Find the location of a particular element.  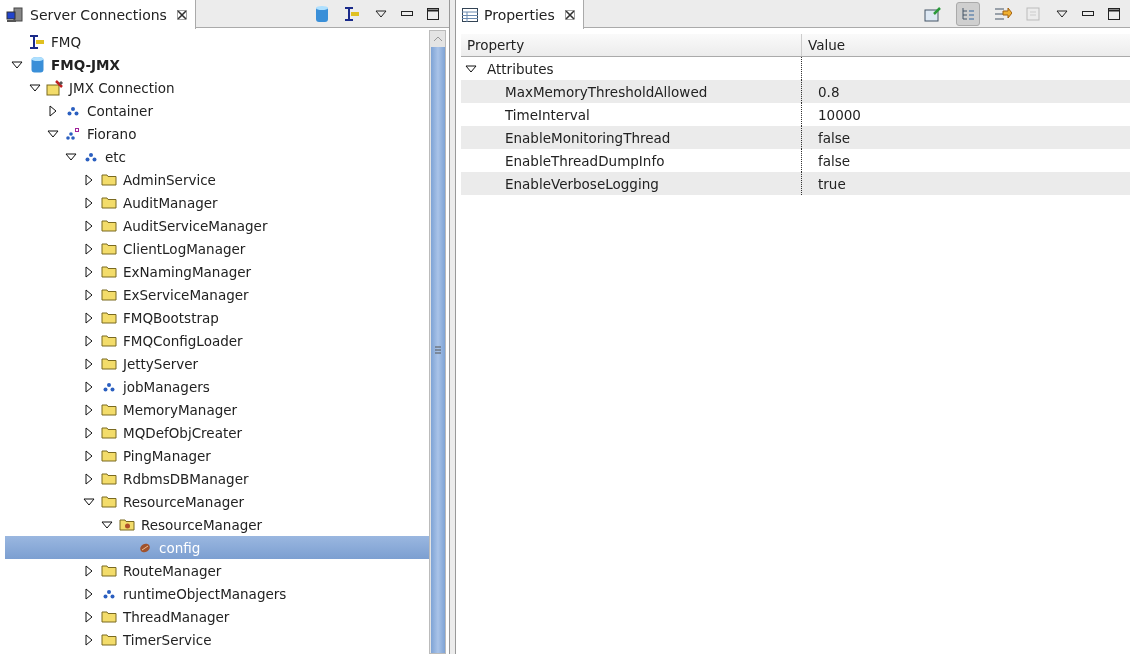

tree-item: JettyServer is located at coordinates (217, 363).